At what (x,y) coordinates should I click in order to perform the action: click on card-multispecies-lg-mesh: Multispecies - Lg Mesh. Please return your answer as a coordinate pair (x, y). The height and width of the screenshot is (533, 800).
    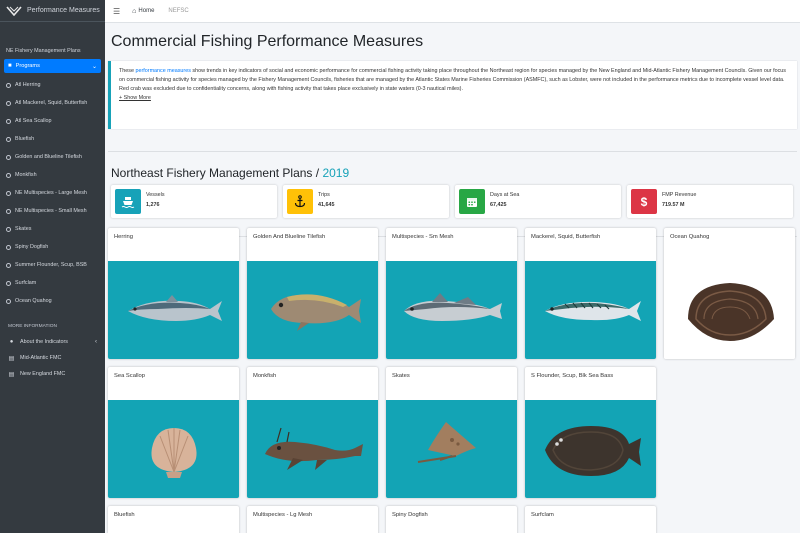
    Looking at the image, I should click on (312, 519).